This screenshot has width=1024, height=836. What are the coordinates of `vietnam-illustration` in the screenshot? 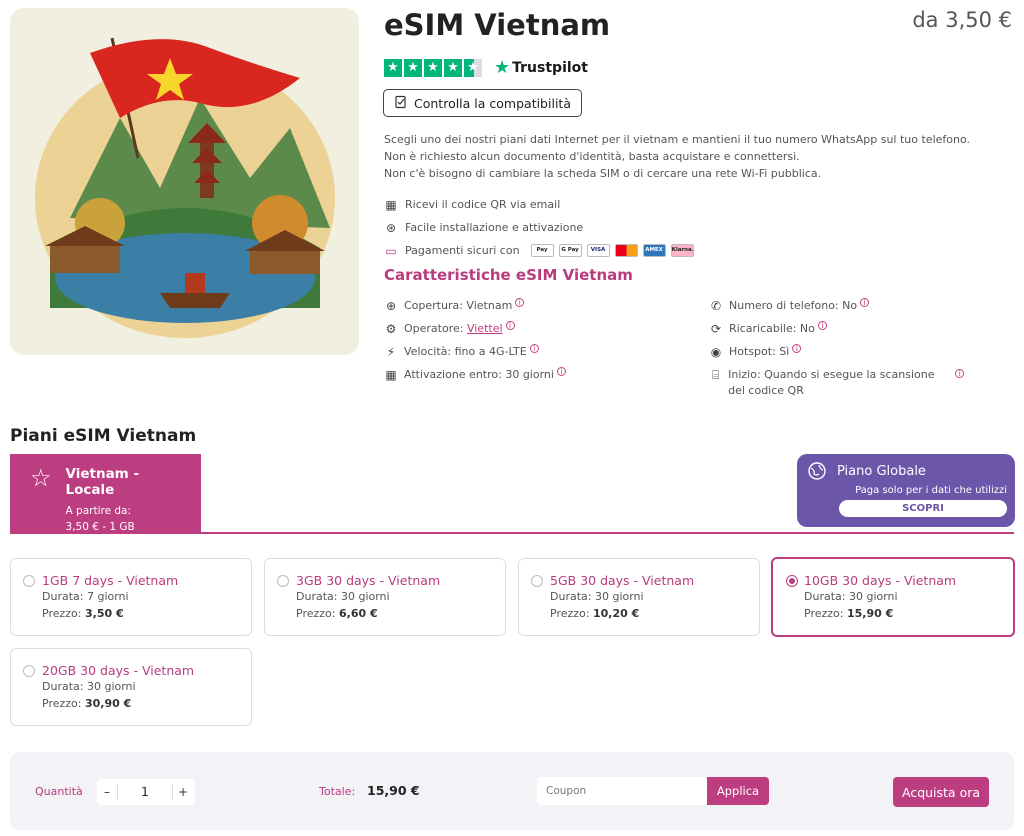 It's located at (184, 181).